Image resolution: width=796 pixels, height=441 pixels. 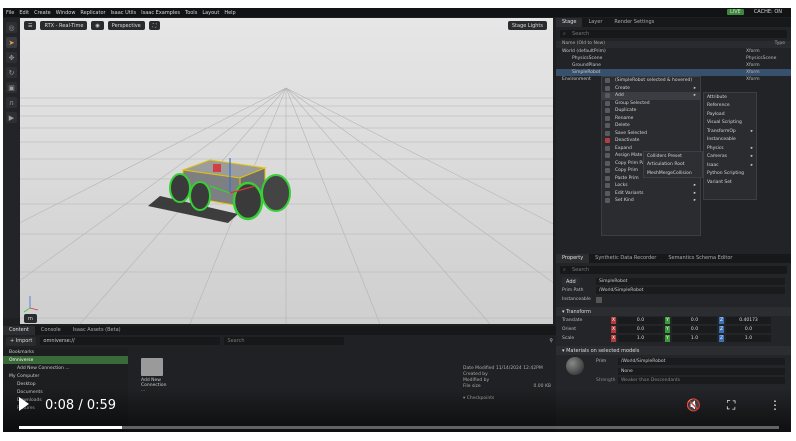 I want to click on menu-window: Window, so click(x=66, y=13).